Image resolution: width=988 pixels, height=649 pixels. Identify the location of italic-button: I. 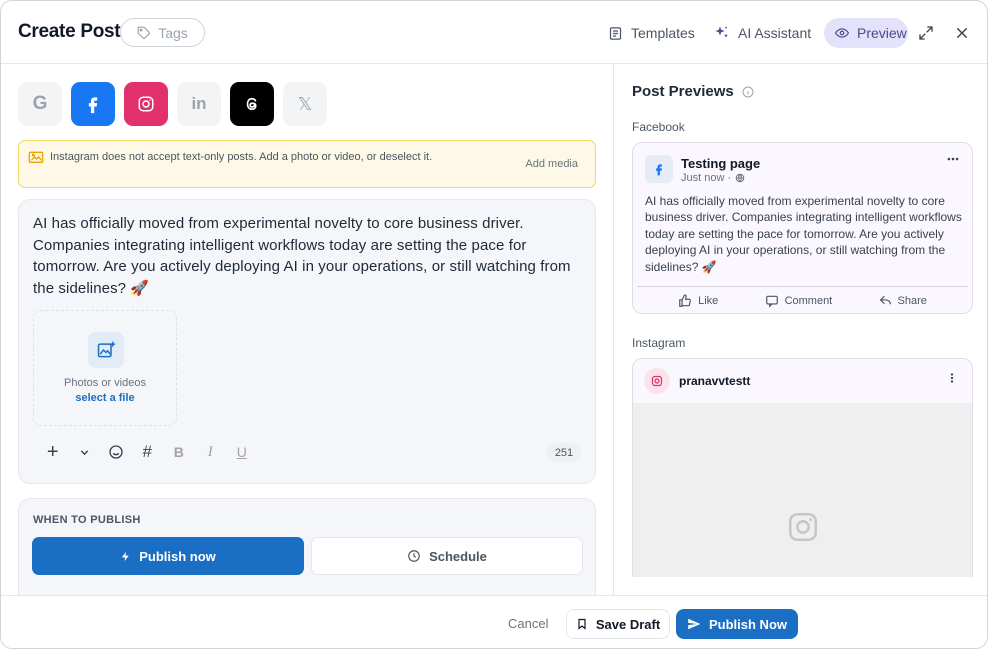
(211, 452).